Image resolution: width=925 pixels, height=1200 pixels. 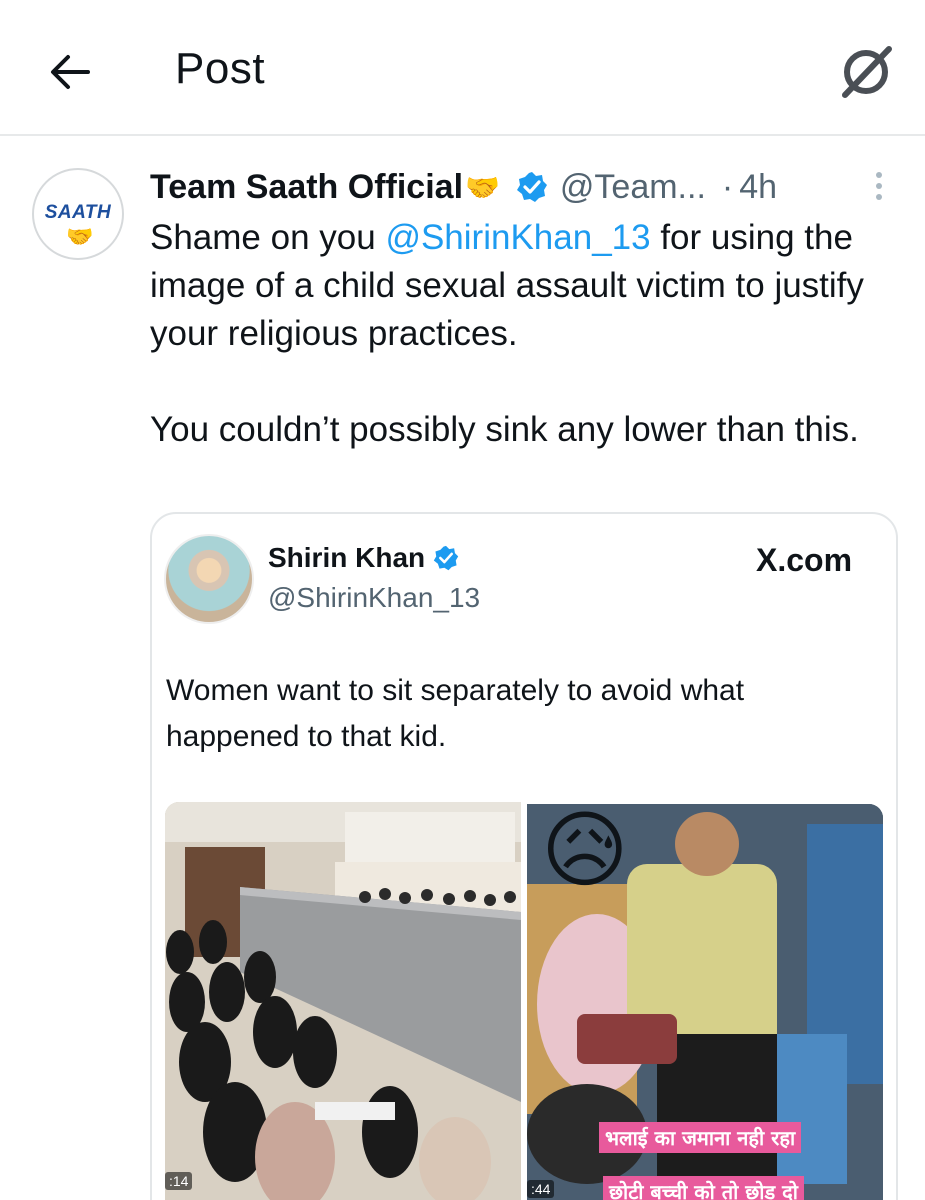 I want to click on quoted-author-name: Shirin Khan, so click(x=347, y=557).